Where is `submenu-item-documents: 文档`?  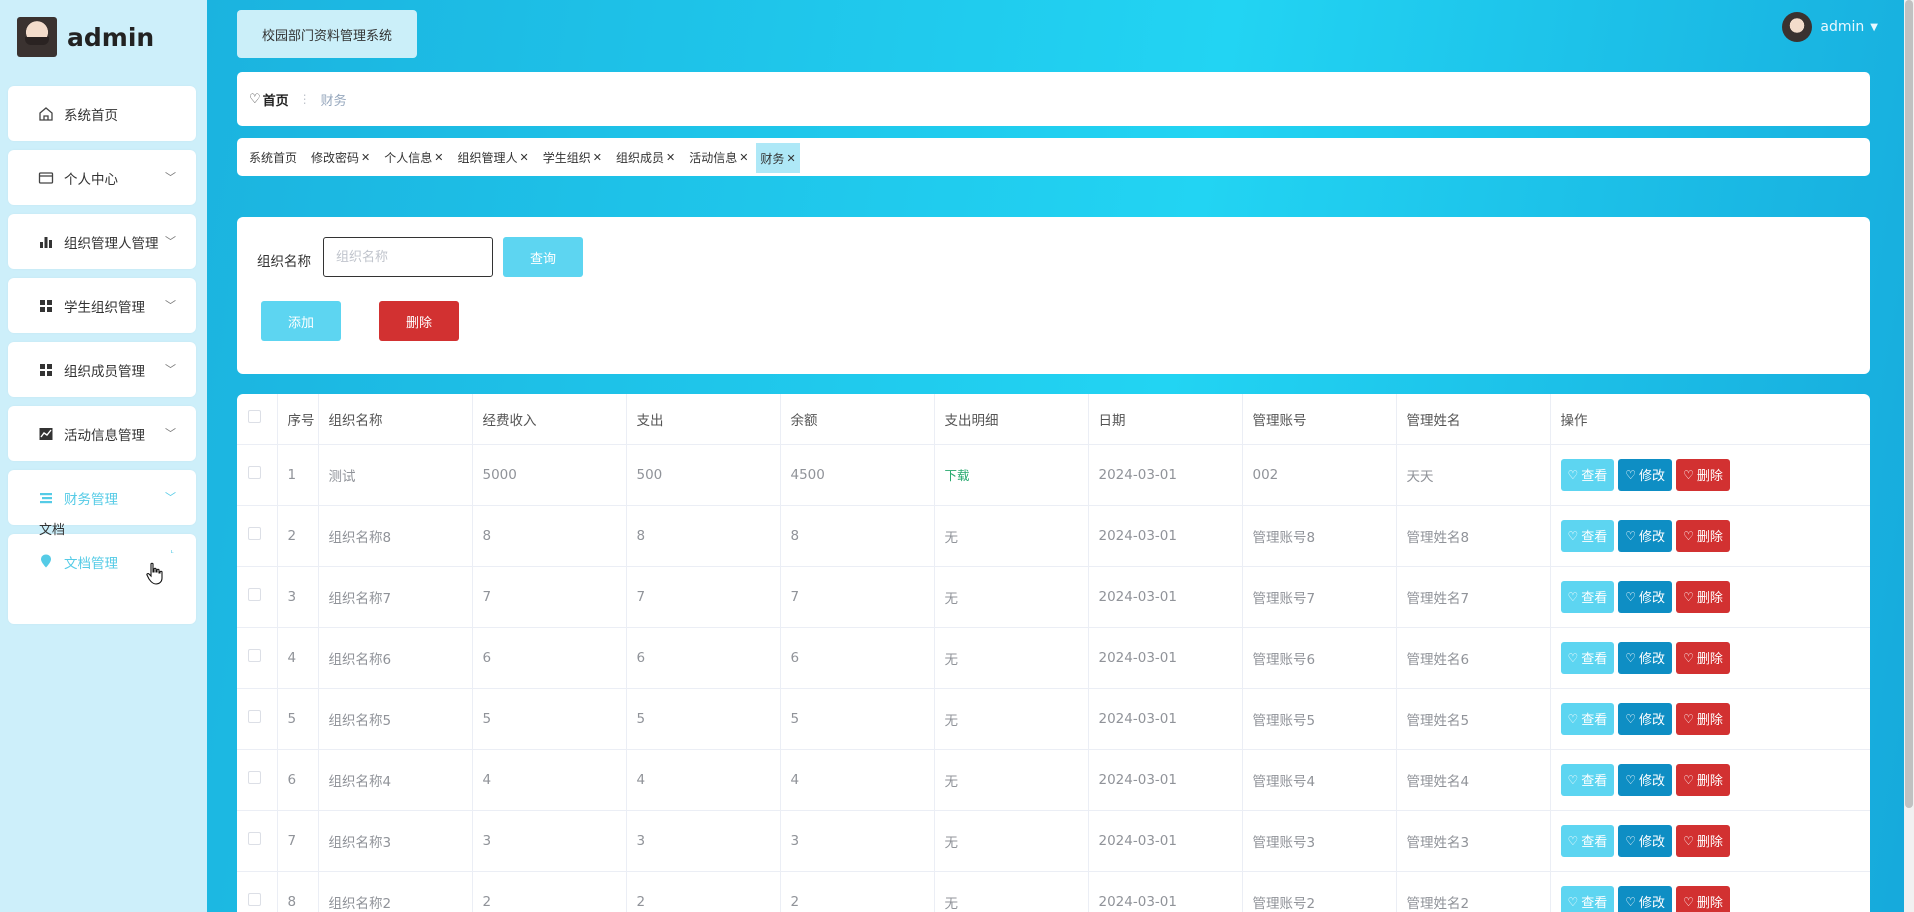
submenu-item-documents: 文档 is located at coordinates (52, 528).